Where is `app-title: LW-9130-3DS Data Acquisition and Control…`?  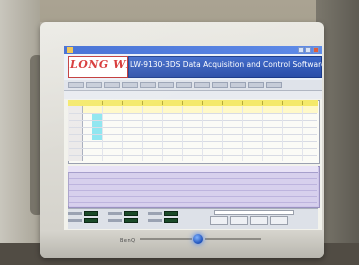 app-title: LW-9130-3DS Data Acquisition and Control… is located at coordinates (226, 64).